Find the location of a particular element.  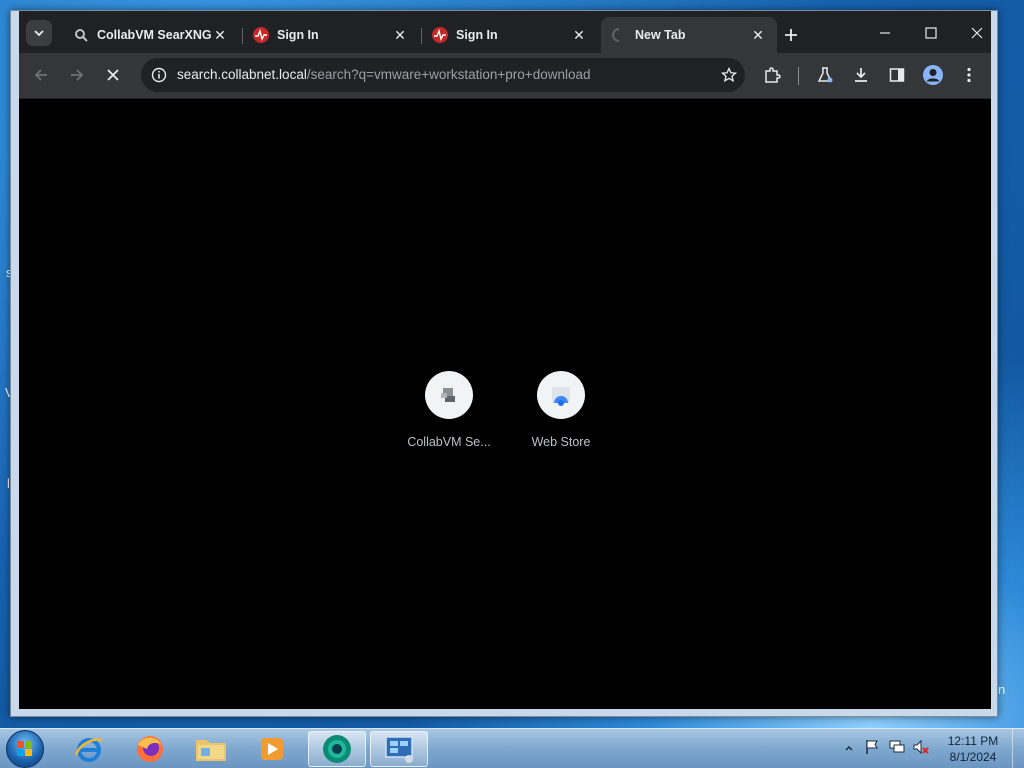

internet-explorer-icon is located at coordinates (88, 750).